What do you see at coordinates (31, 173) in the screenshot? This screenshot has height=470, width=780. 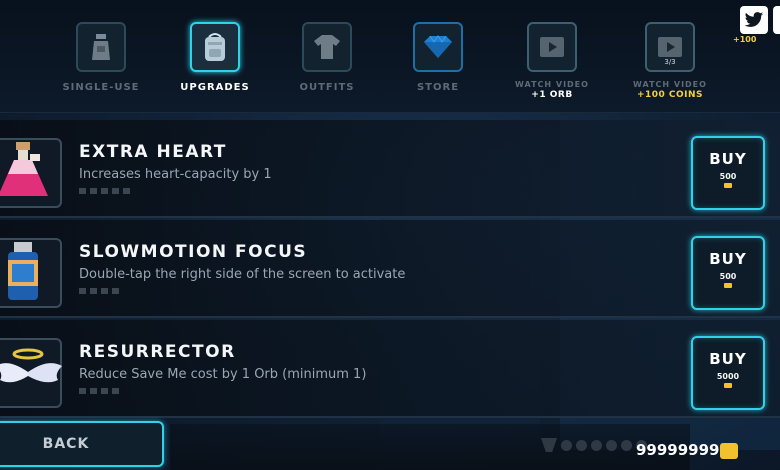 I see `heart-potion-icon` at bounding box center [31, 173].